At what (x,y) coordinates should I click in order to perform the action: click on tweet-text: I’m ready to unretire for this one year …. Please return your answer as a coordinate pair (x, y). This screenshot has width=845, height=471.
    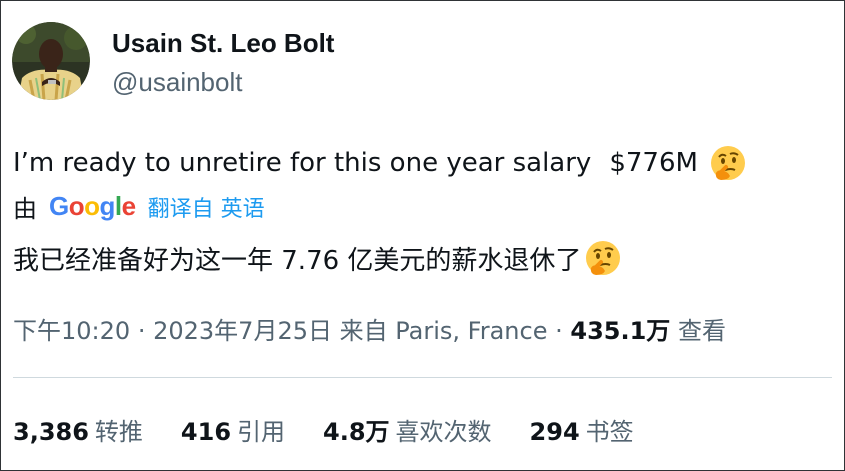
    Looking at the image, I should click on (380, 163).